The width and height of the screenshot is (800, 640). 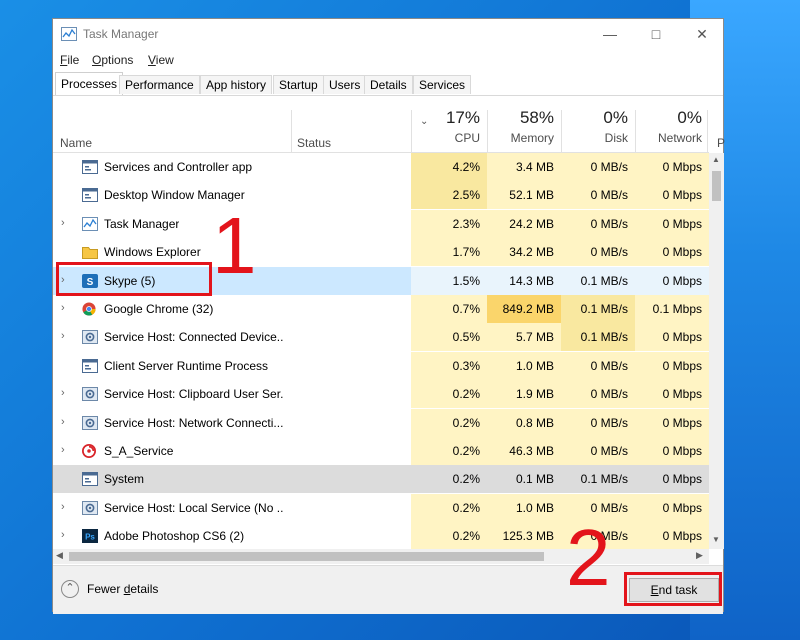 I want to click on memory-cell: 14.3 MB, so click(x=524, y=280).